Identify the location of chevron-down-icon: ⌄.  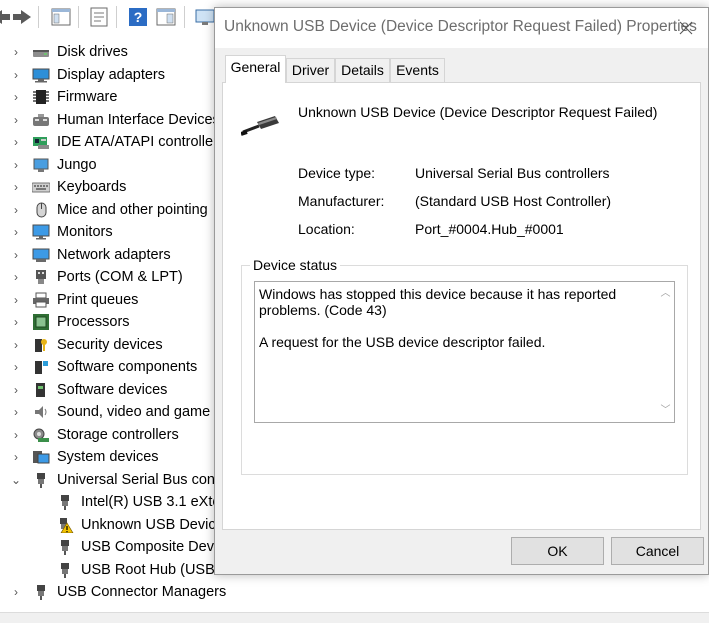
(16, 480).